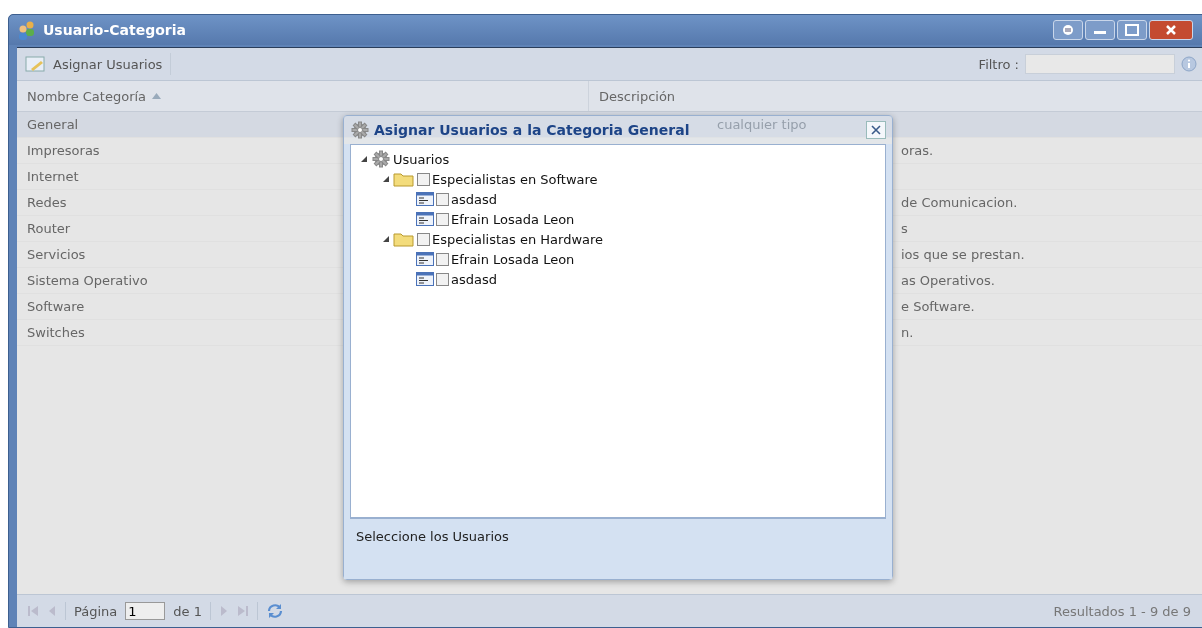 This screenshot has width=1202, height=628. What do you see at coordinates (114, 30) in the screenshot?
I see `window-title: Usuario-Categoria` at bounding box center [114, 30].